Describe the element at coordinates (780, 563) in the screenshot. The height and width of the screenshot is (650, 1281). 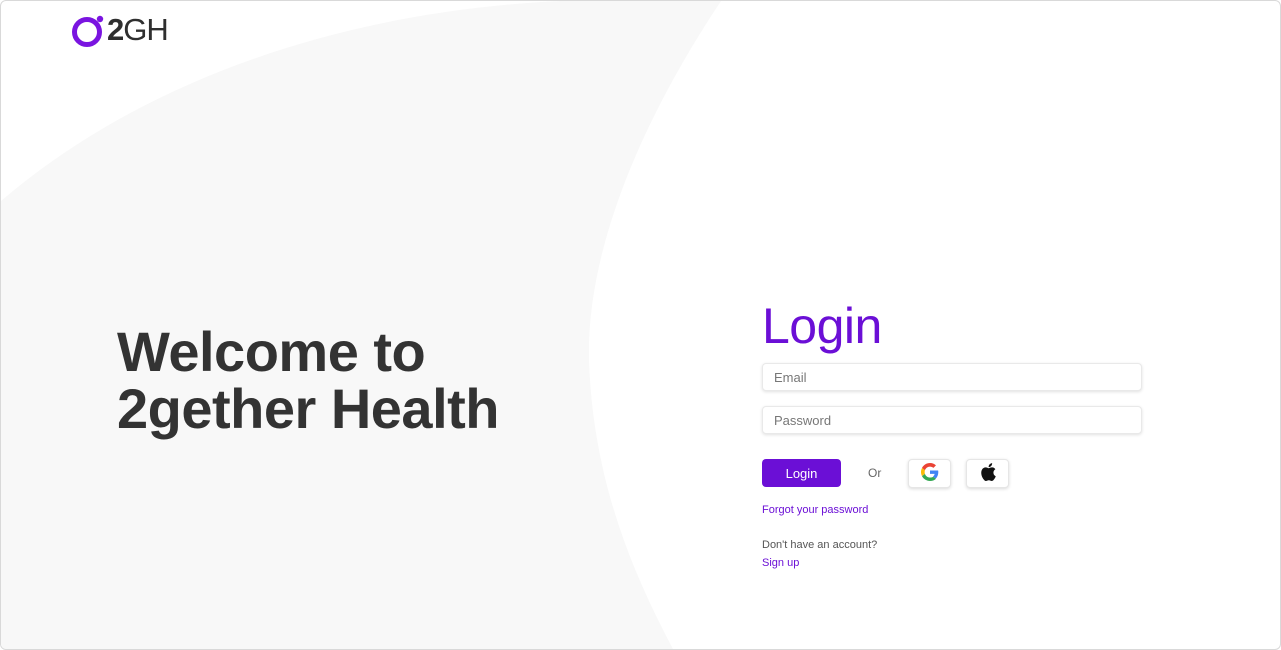
I see `sign-up-link: Sign up` at that location.